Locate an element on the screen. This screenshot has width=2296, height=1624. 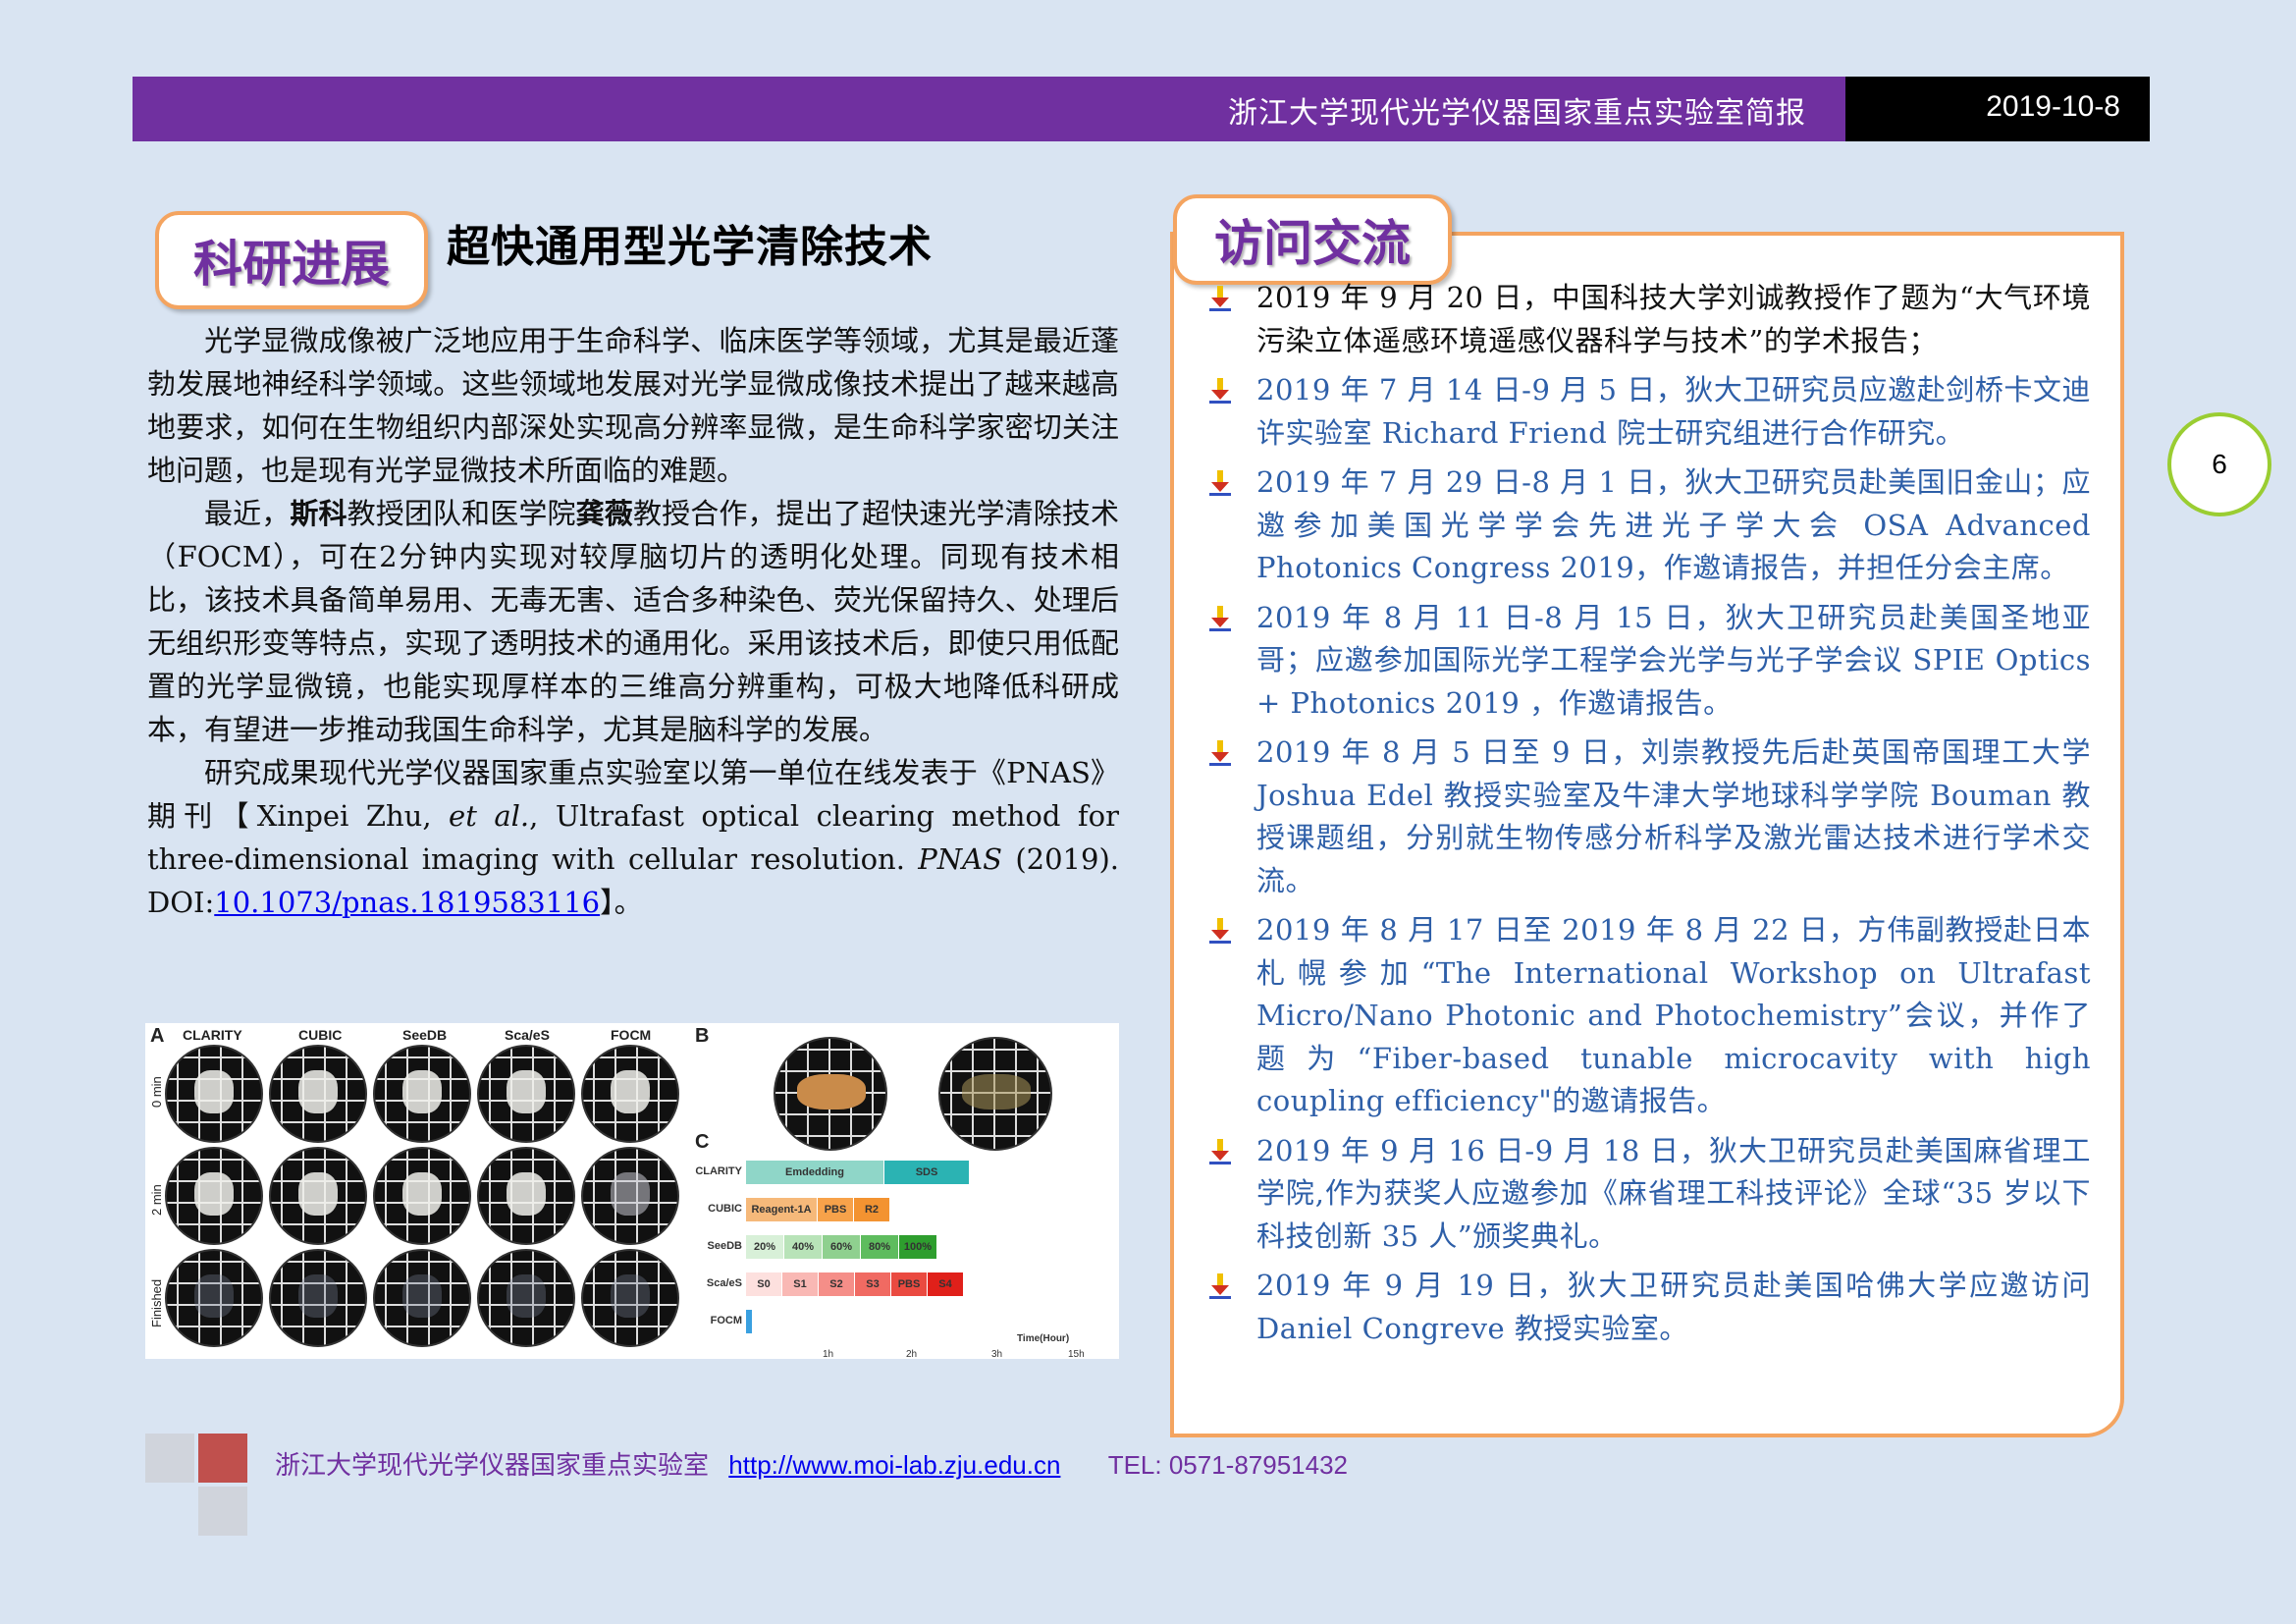
timeline-bar-segment: Emdedding is located at coordinates (814, 1172).